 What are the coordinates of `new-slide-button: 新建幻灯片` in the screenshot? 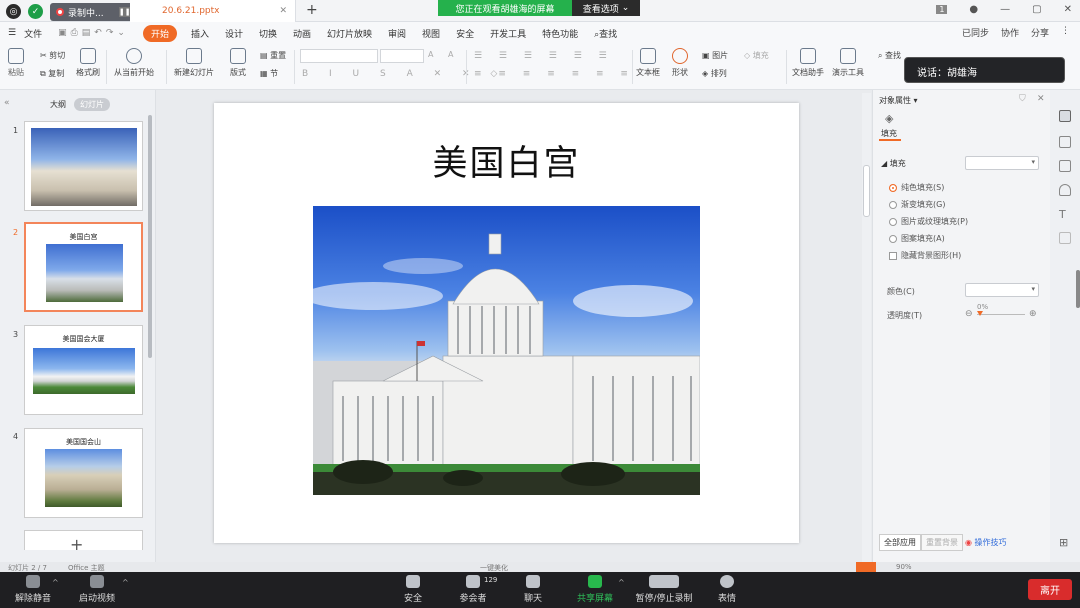 It's located at (194, 63).